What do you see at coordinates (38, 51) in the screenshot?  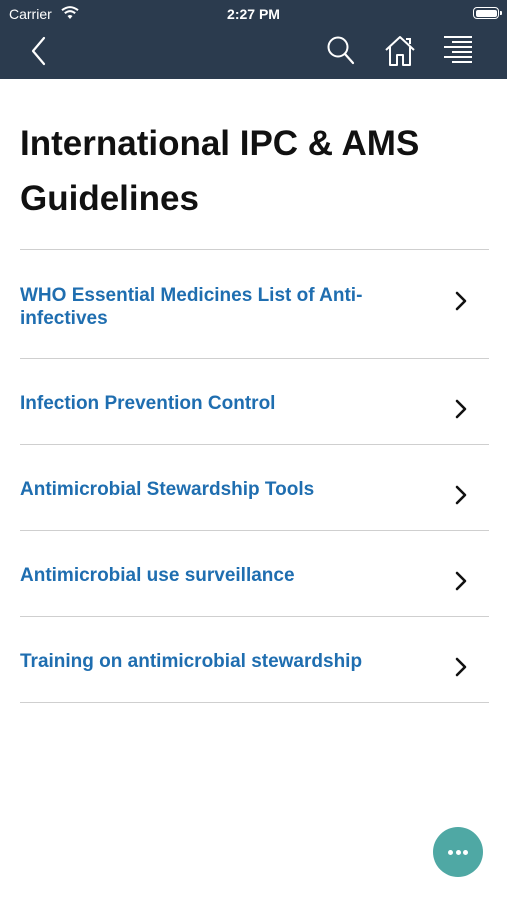 I see `chevron-left-icon` at bounding box center [38, 51].